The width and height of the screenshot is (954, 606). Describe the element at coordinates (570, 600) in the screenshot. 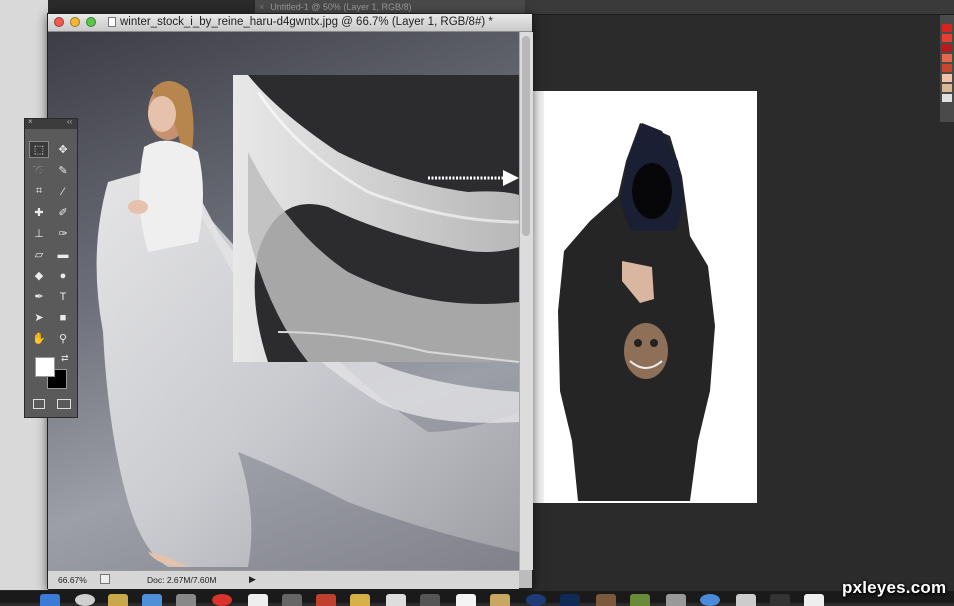

I see `photoshop-icon` at that location.